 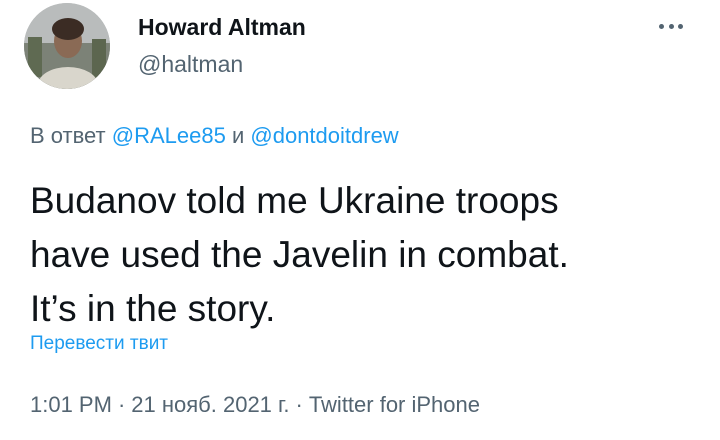 What do you see at coordinates (190, 64) in the screenshot?
I see `author-handle: @haltman` at bounding box center [190, 64].